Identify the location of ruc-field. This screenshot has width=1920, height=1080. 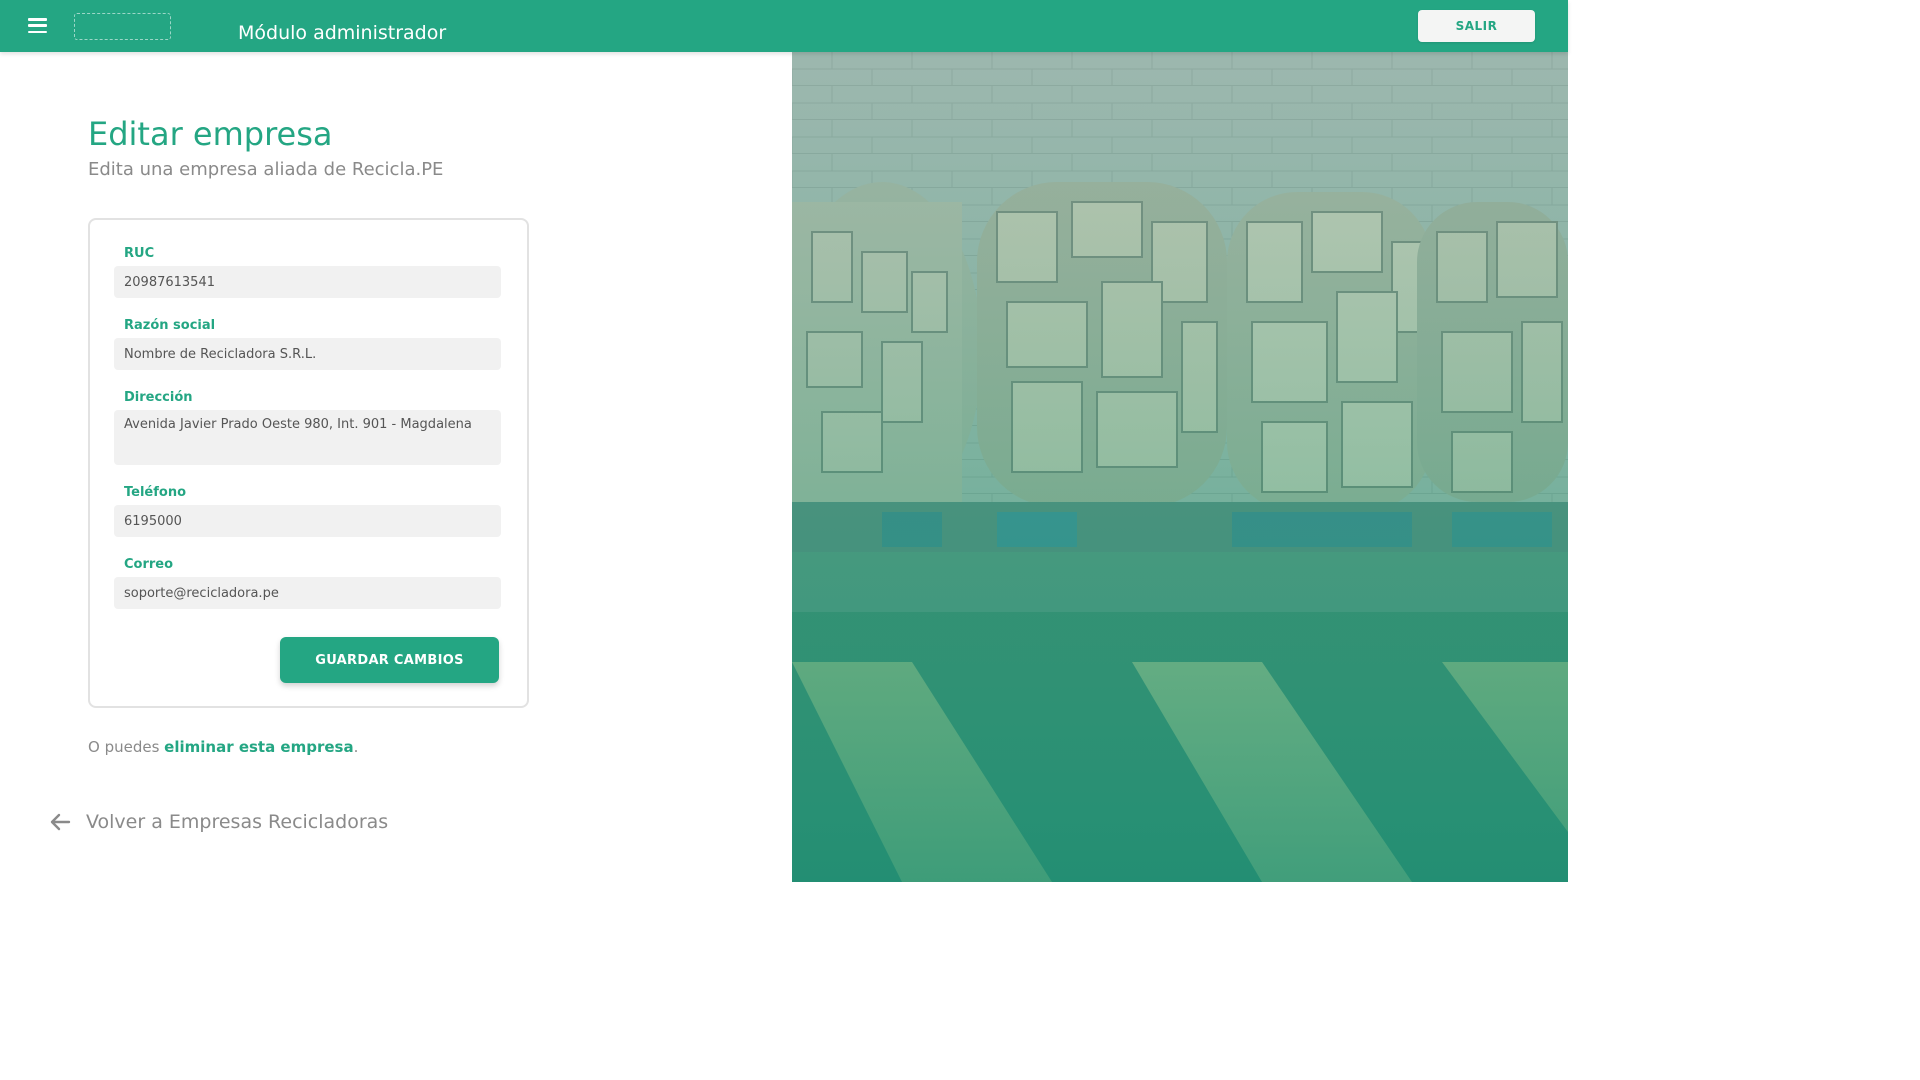
(307, 282).